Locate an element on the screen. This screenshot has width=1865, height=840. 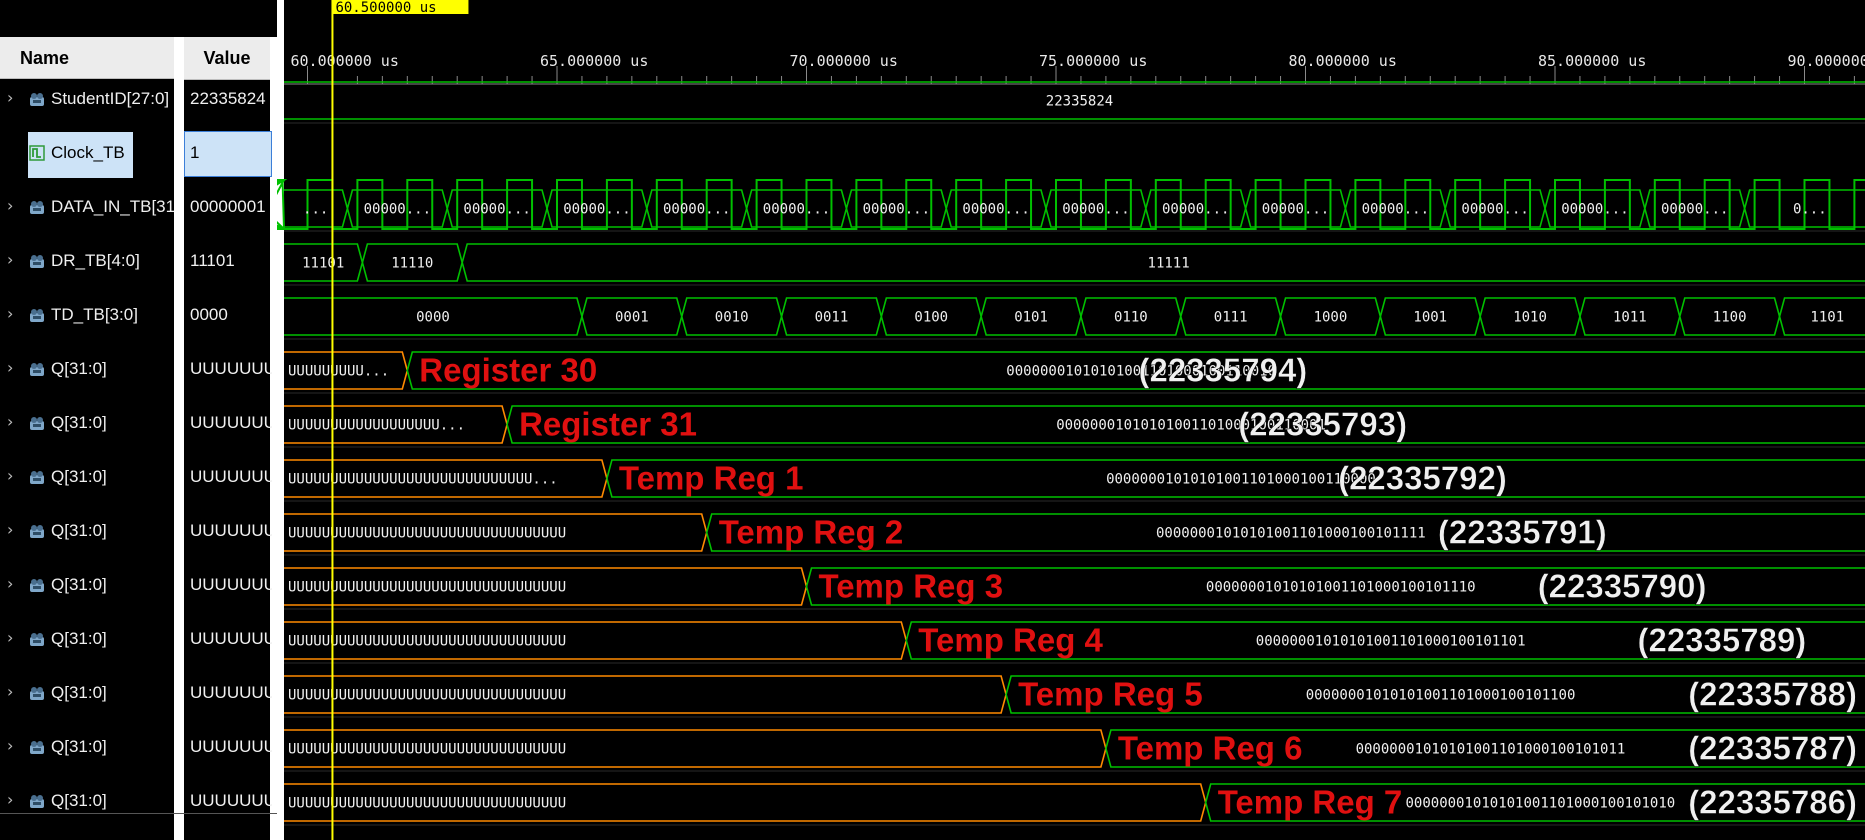
bus-value-label: 0000 is located at coordinates (433, 318).